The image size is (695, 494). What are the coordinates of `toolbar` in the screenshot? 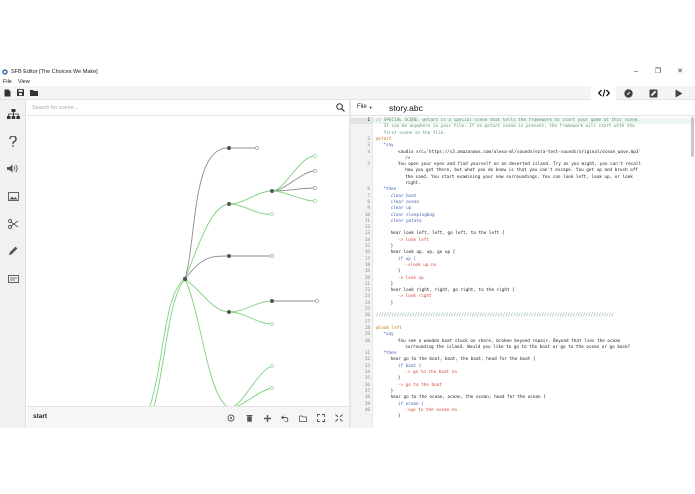 It's located at (347, 93).